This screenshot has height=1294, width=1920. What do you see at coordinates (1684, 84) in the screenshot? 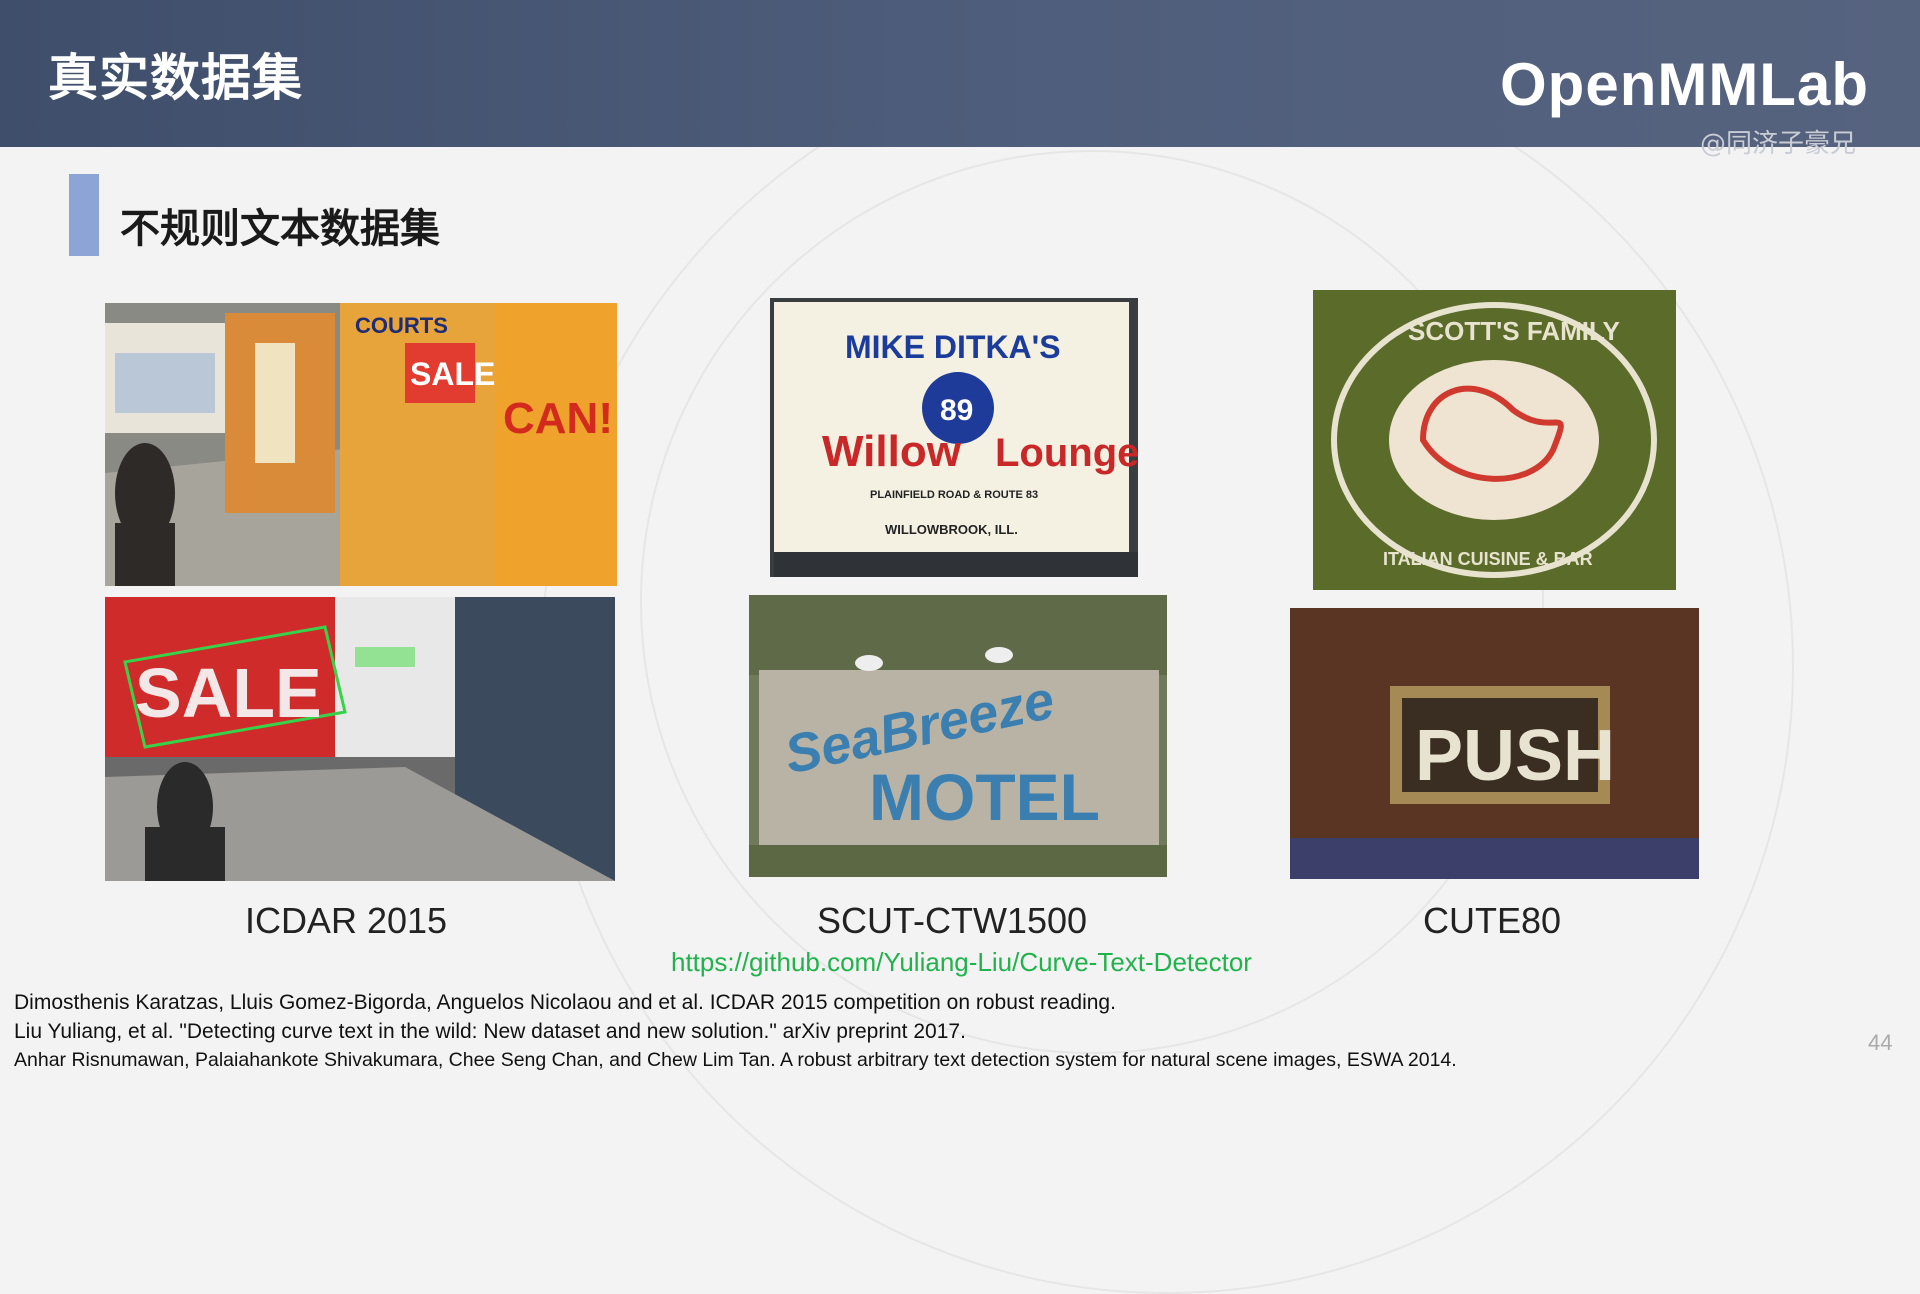
I see `openmmlab-logo: OpenMMLab` at bounding box center [1684, 84].